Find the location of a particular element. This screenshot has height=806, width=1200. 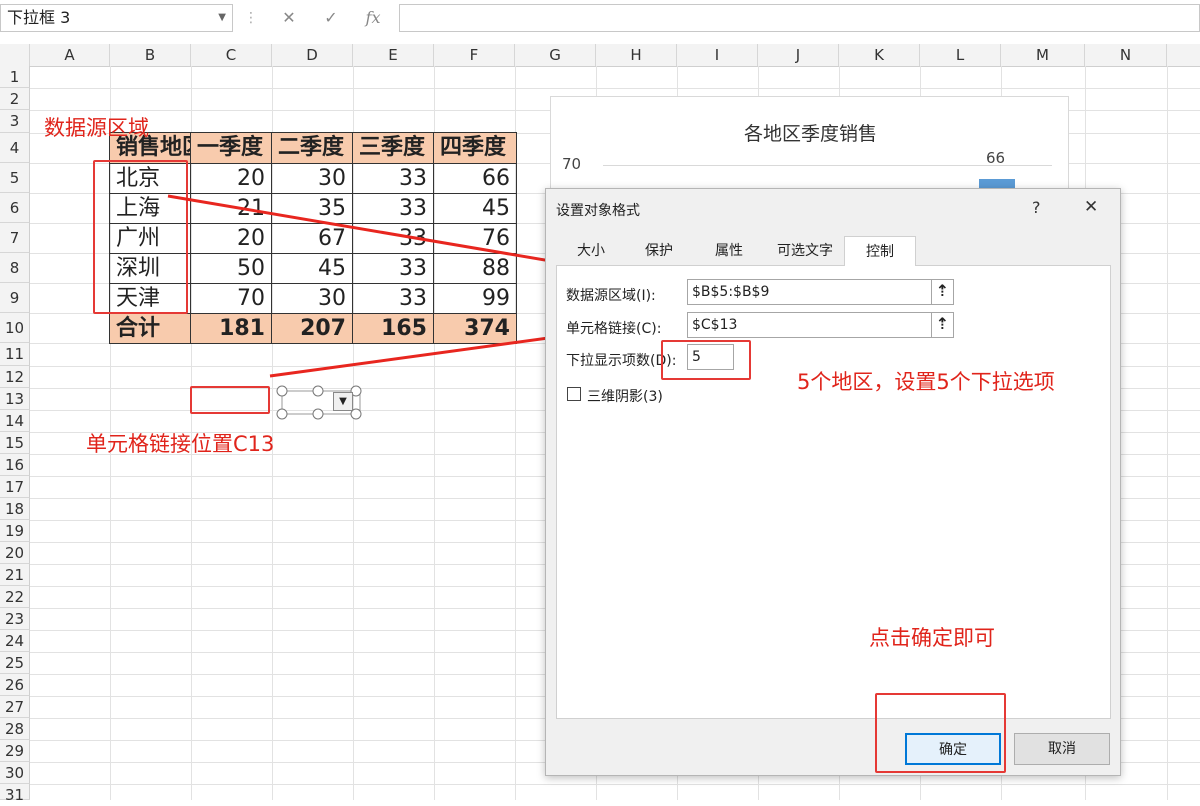

row-header: 14 is located at coordinates (15, 421).